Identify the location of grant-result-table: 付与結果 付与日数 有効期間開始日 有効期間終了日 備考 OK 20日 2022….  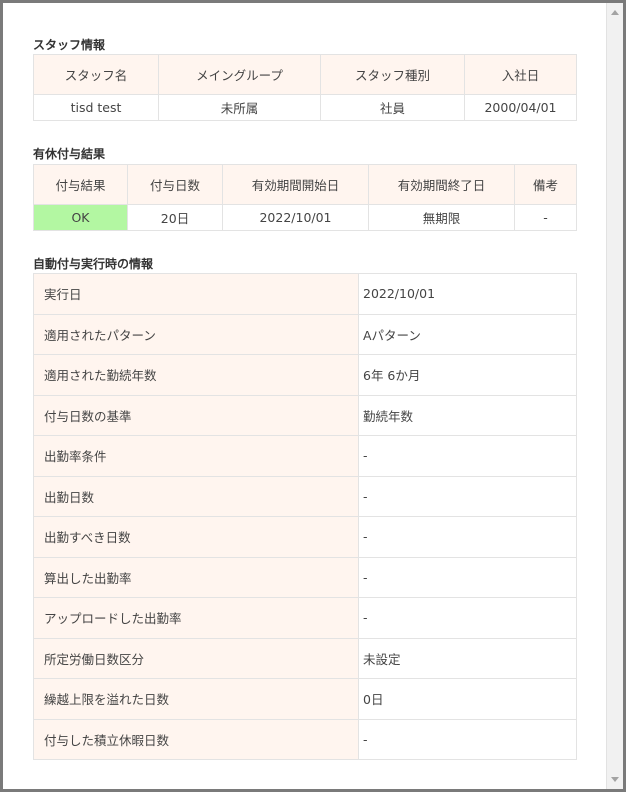
(305, 197).